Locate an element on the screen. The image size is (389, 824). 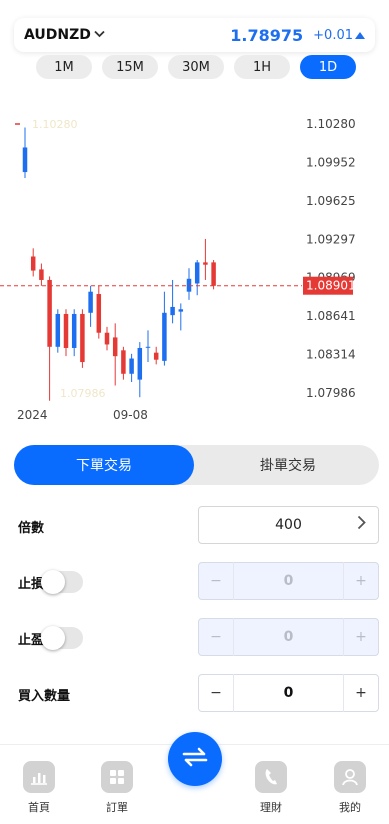
current-price: 1.78975 is located at coordinates (267, 35).